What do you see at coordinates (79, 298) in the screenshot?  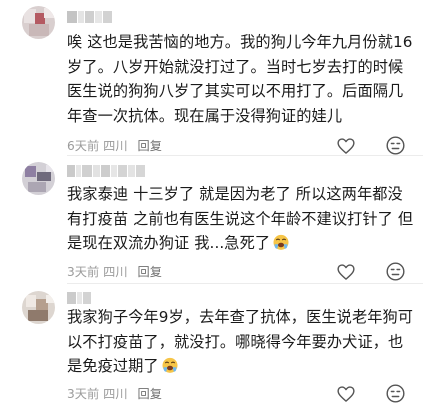 I see `username-redacted` at bounding box center [79, 298].